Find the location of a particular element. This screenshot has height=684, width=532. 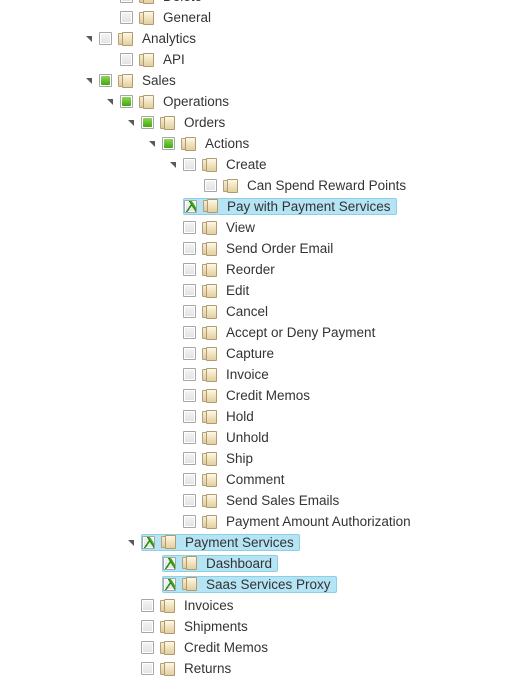

tree-node: Shipments is located at coordinates (196, 626).